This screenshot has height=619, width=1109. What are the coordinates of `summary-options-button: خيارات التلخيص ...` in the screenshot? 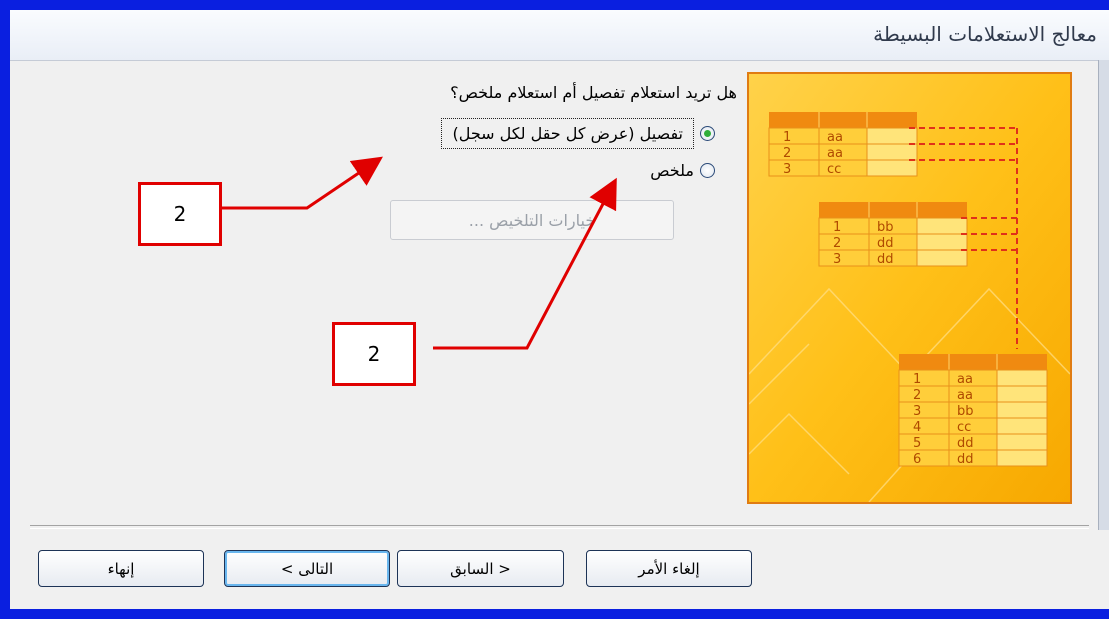 It's located at (532, 220).